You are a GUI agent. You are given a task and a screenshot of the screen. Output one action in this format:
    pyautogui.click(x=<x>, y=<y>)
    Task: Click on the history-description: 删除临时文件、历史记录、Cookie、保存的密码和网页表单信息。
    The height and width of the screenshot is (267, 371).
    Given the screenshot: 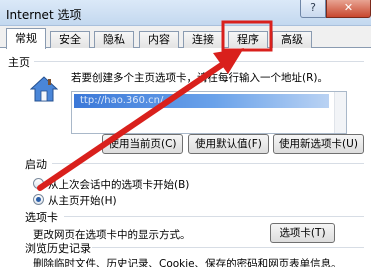 What is the action you would take?
    pyautogui.click(x=187, y=262)
    